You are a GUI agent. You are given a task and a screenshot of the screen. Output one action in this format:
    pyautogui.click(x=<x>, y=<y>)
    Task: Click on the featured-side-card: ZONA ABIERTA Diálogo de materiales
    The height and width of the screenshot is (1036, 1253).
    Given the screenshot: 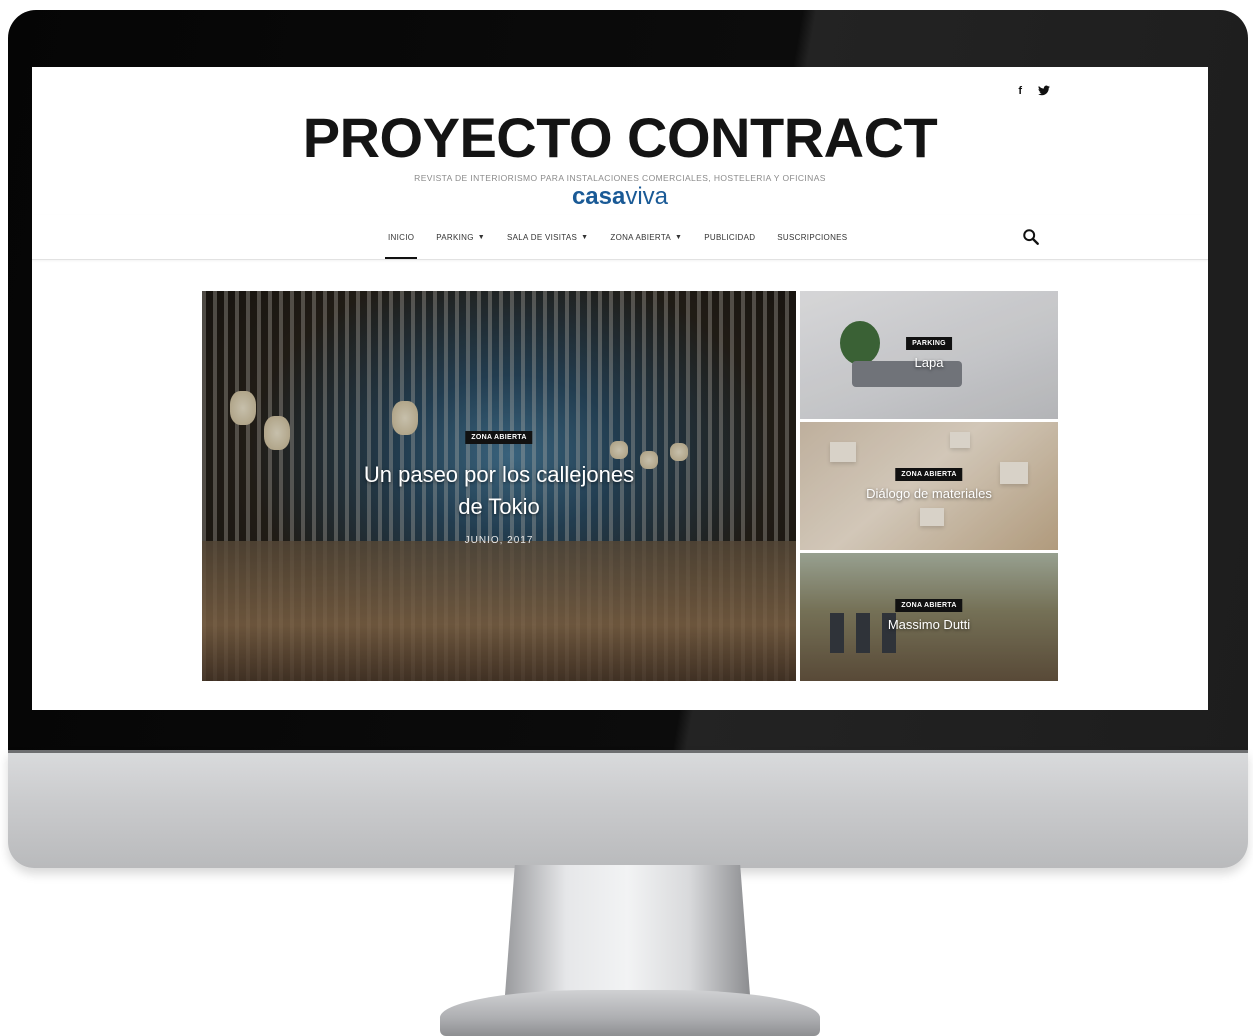 What is the action you would take?
    pyautogui.click(x=929, y=486)
    